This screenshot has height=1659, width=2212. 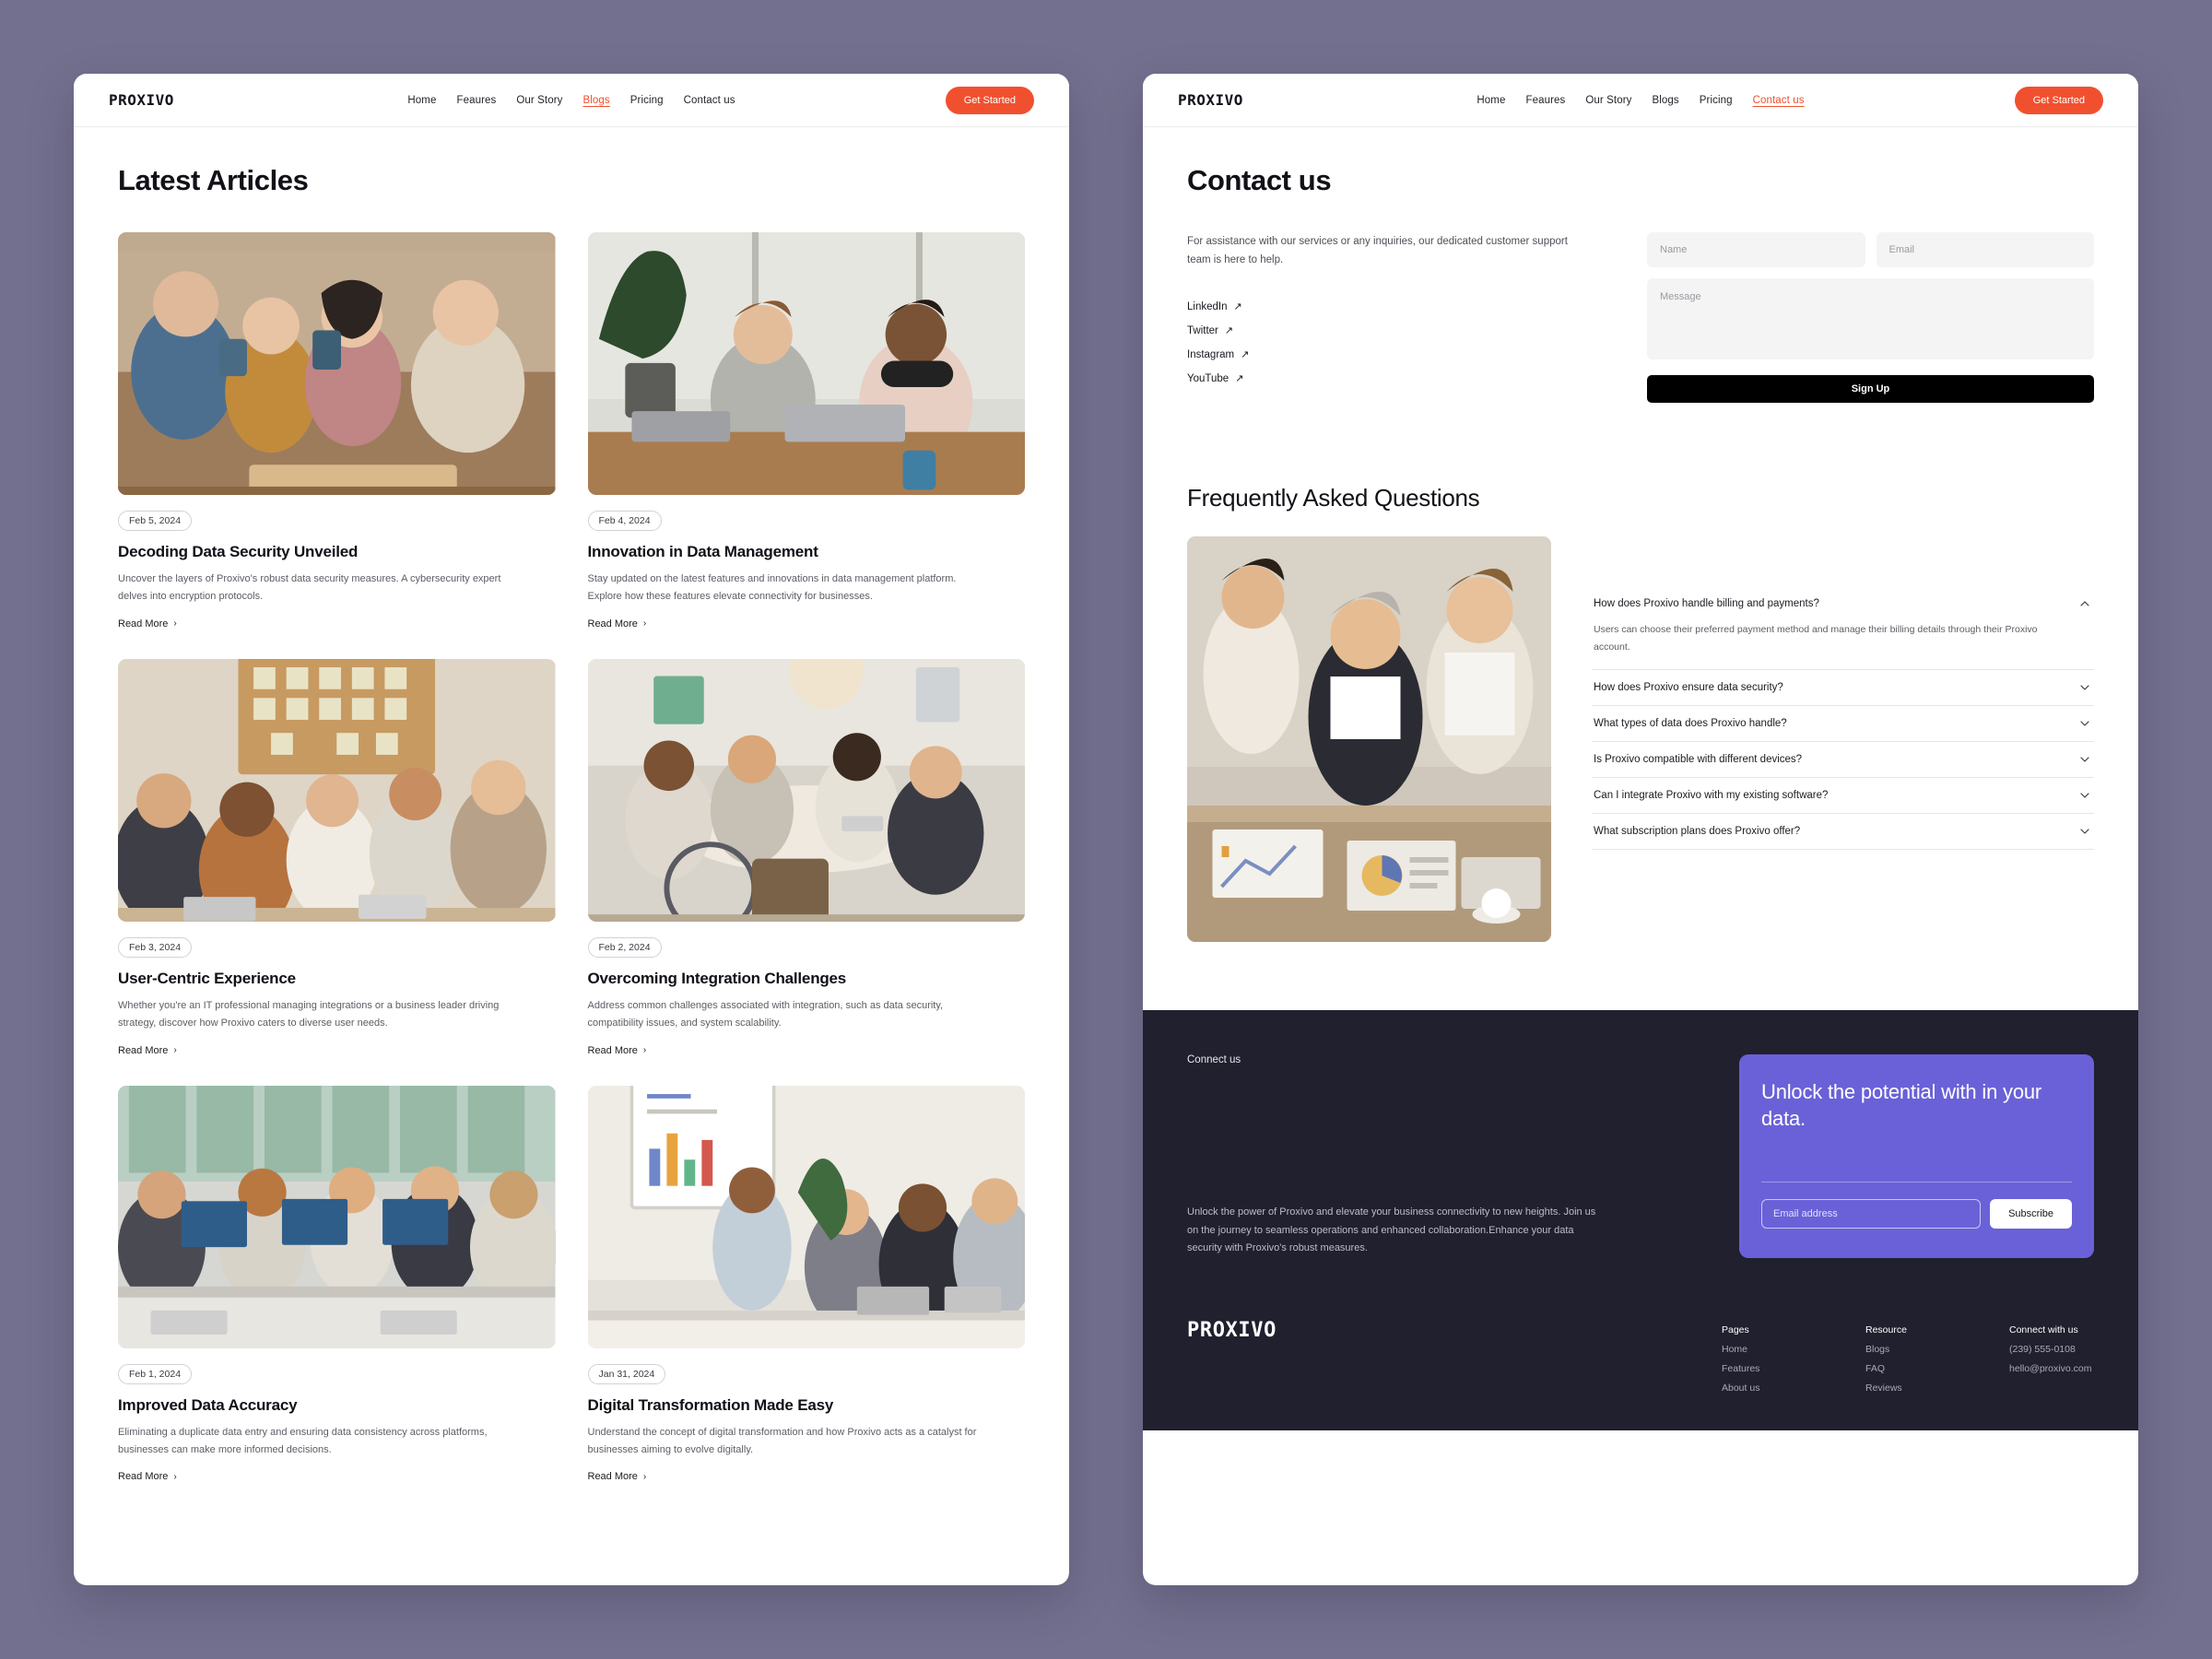 I want to click on arrow-up-right-icon: ↗, so click(x=1245, y=355).